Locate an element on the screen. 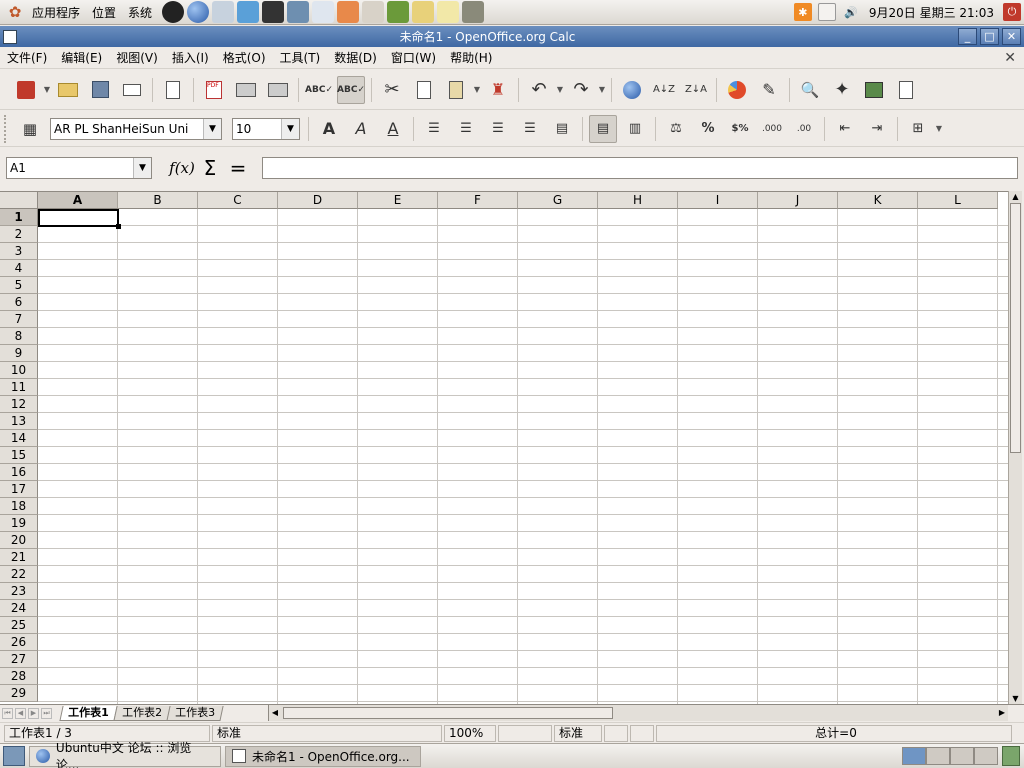  edit-file-icon is located at coordinates (173, 90).